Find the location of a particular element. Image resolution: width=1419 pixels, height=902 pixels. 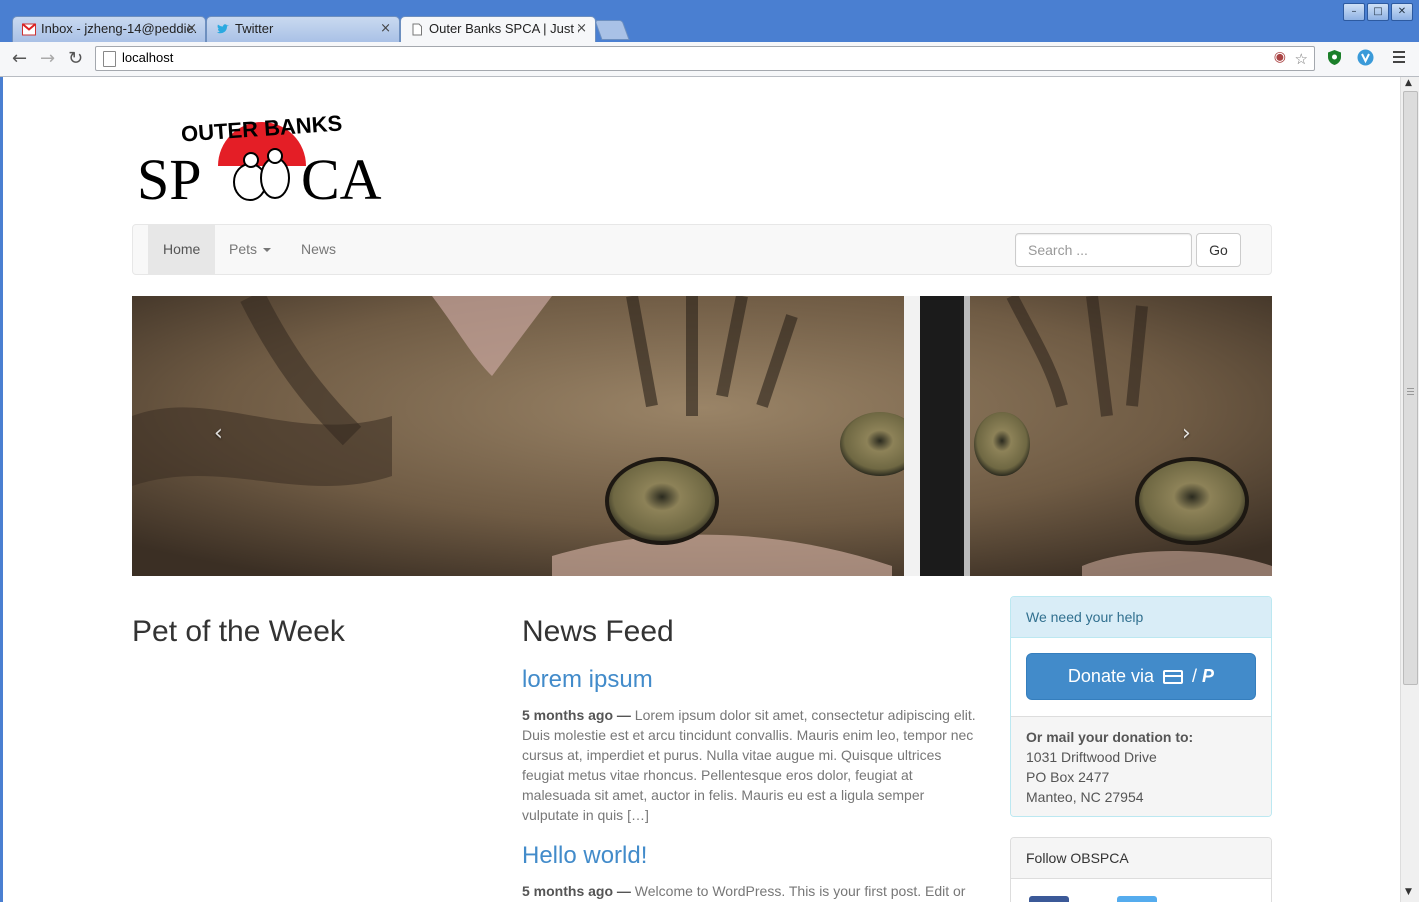

nav-pets: Pets is located at coordinates (250, 249).